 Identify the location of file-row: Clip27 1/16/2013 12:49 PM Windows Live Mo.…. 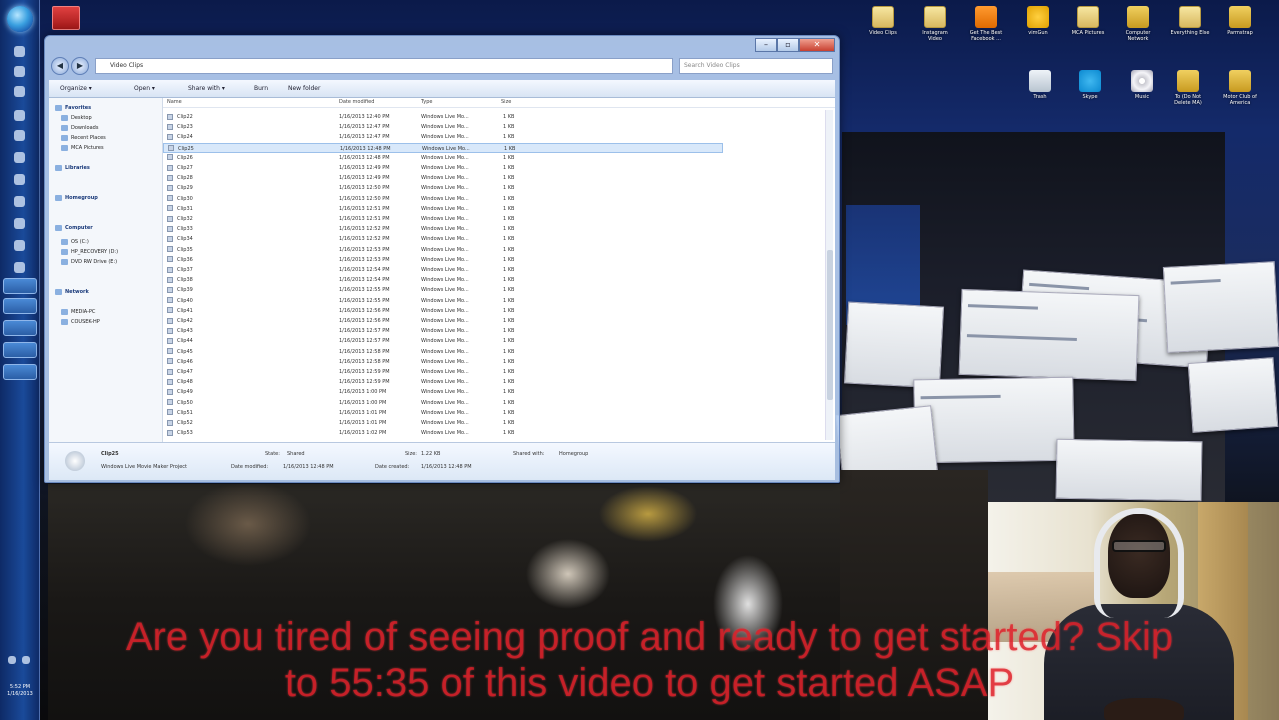
(443, 168).